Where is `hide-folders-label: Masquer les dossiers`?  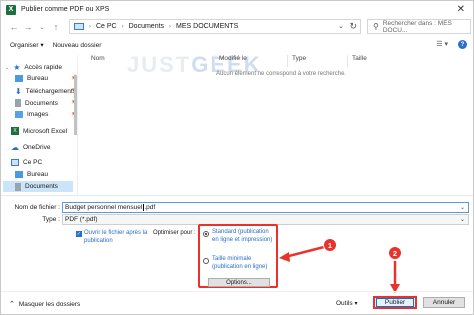
hide-folders-label: Masquer les dossiers is located at coordinates (49, 304).